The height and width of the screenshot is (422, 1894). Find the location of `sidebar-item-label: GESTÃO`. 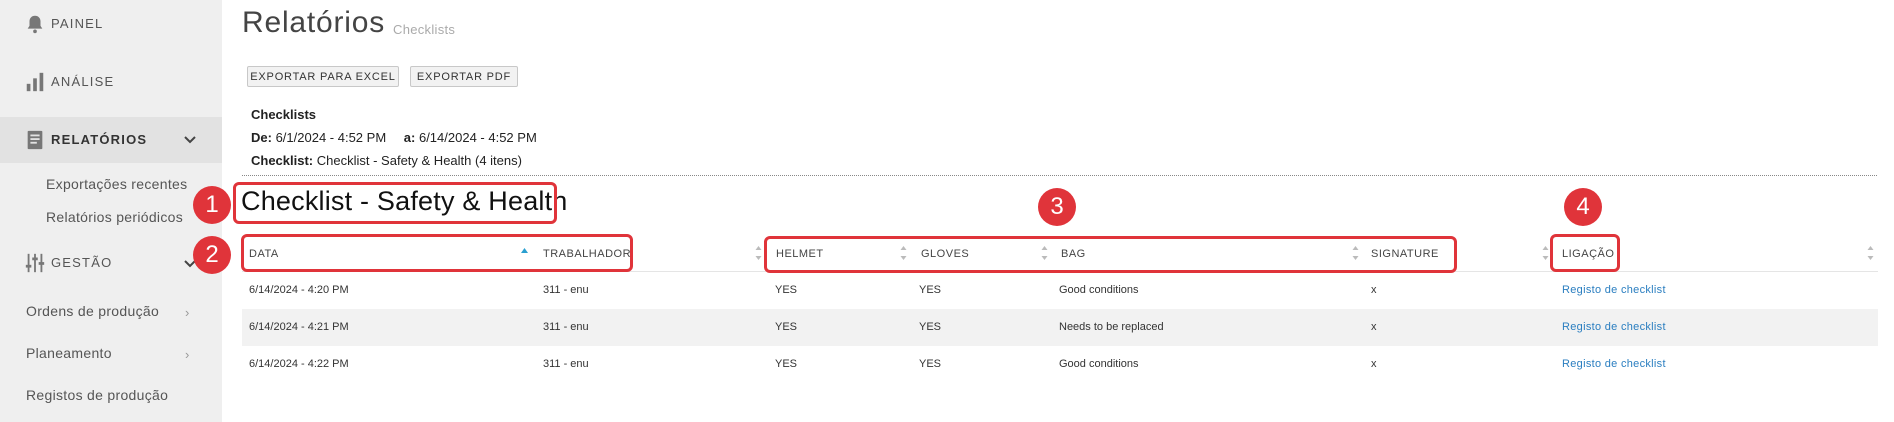

sidebar-item-label: GESTÃO is located at coordinates (82, 262).